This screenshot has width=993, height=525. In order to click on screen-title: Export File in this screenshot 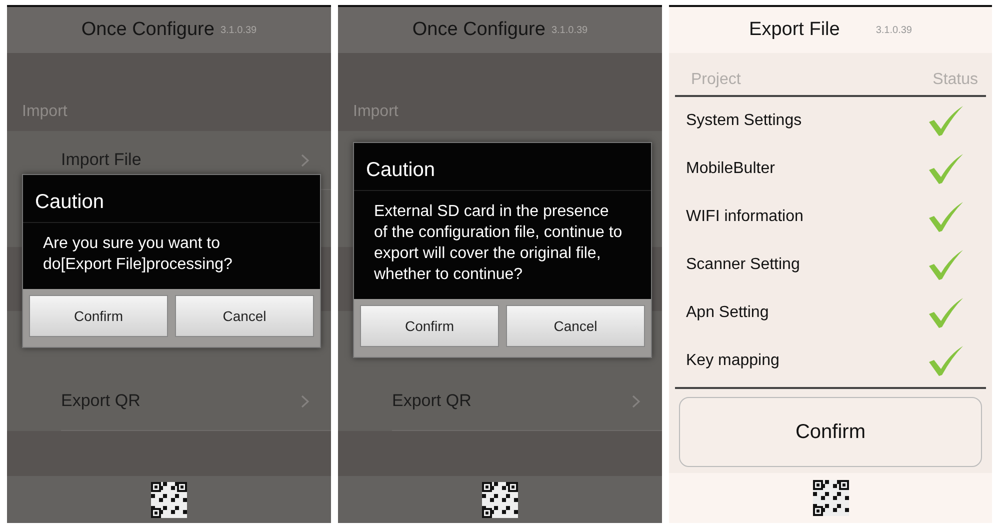, I will do `click(794, 30)`.